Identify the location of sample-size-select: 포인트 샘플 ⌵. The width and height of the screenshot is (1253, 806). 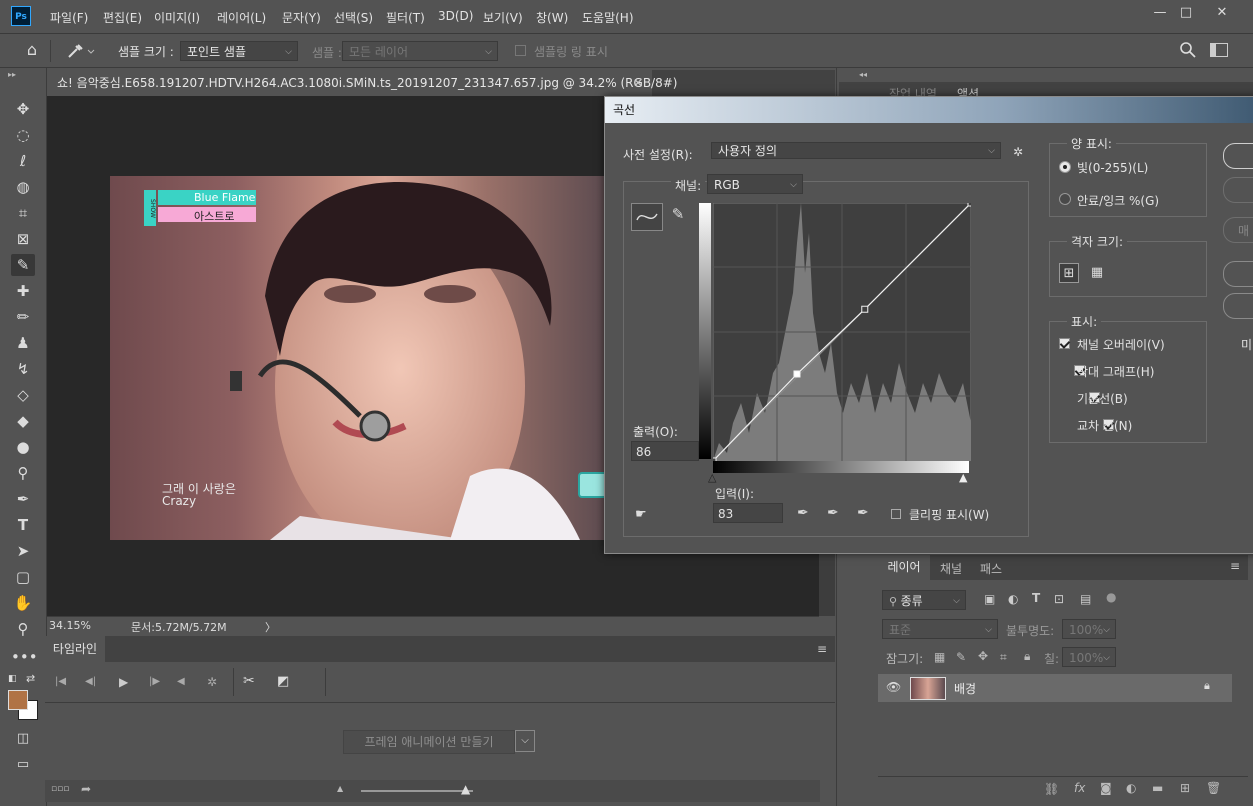
(239, 51).